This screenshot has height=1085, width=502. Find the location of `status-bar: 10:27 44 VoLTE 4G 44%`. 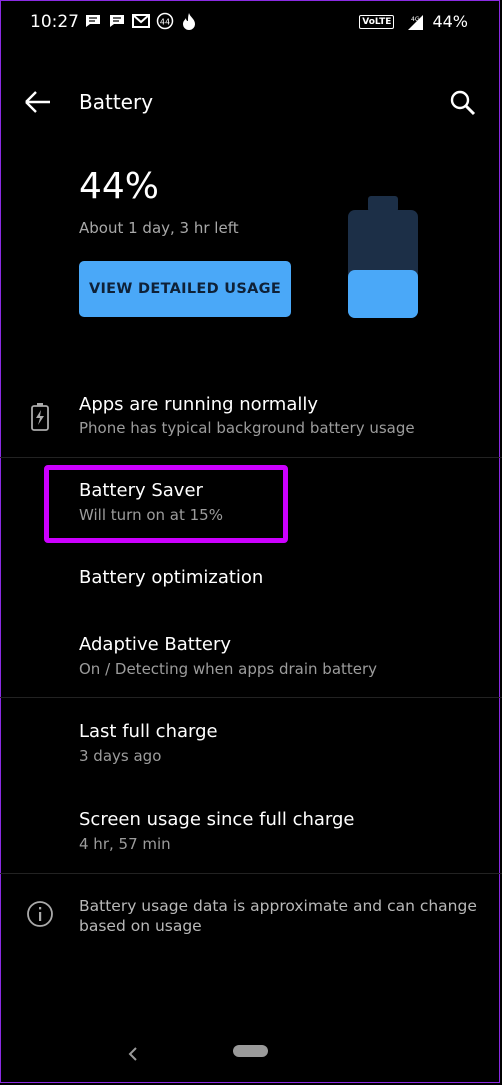

status-bar: 10:27 44 VoLTE 4G 44% is located at coordinates (251, 23).